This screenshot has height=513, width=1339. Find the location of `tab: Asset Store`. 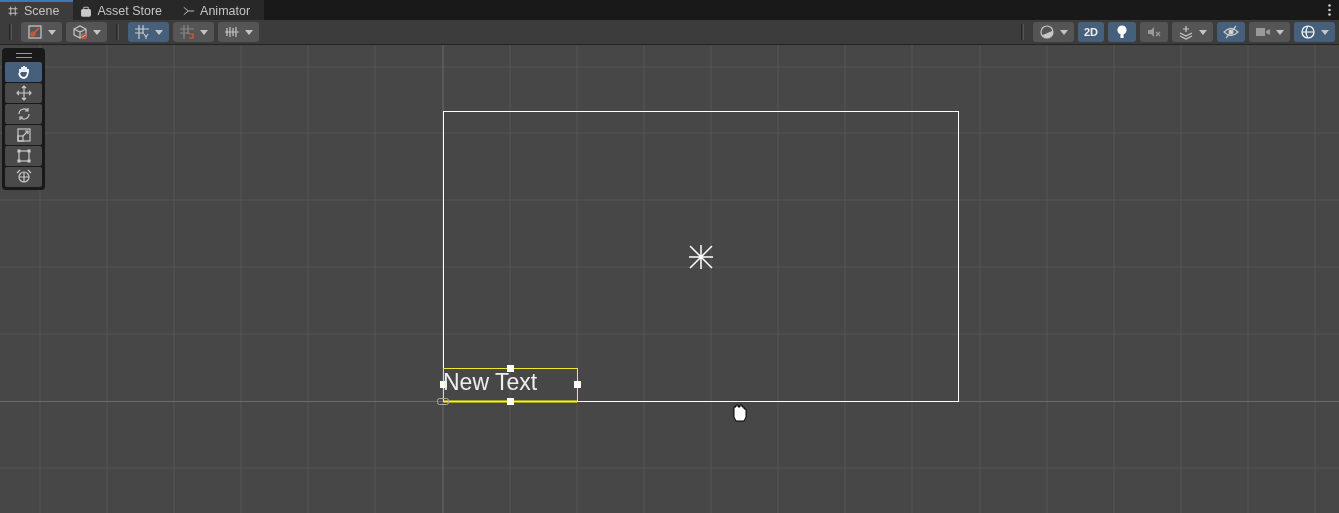

tab: Asset Store is located at coordinates (125, 10).